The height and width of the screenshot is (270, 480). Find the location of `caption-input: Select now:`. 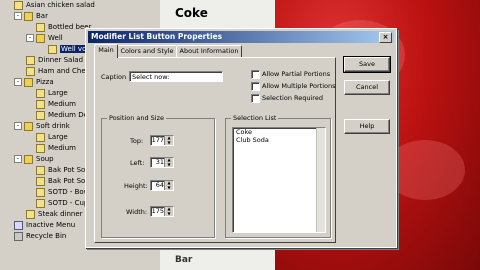

caption-input: Select now: is located at coordinates (176, 76).